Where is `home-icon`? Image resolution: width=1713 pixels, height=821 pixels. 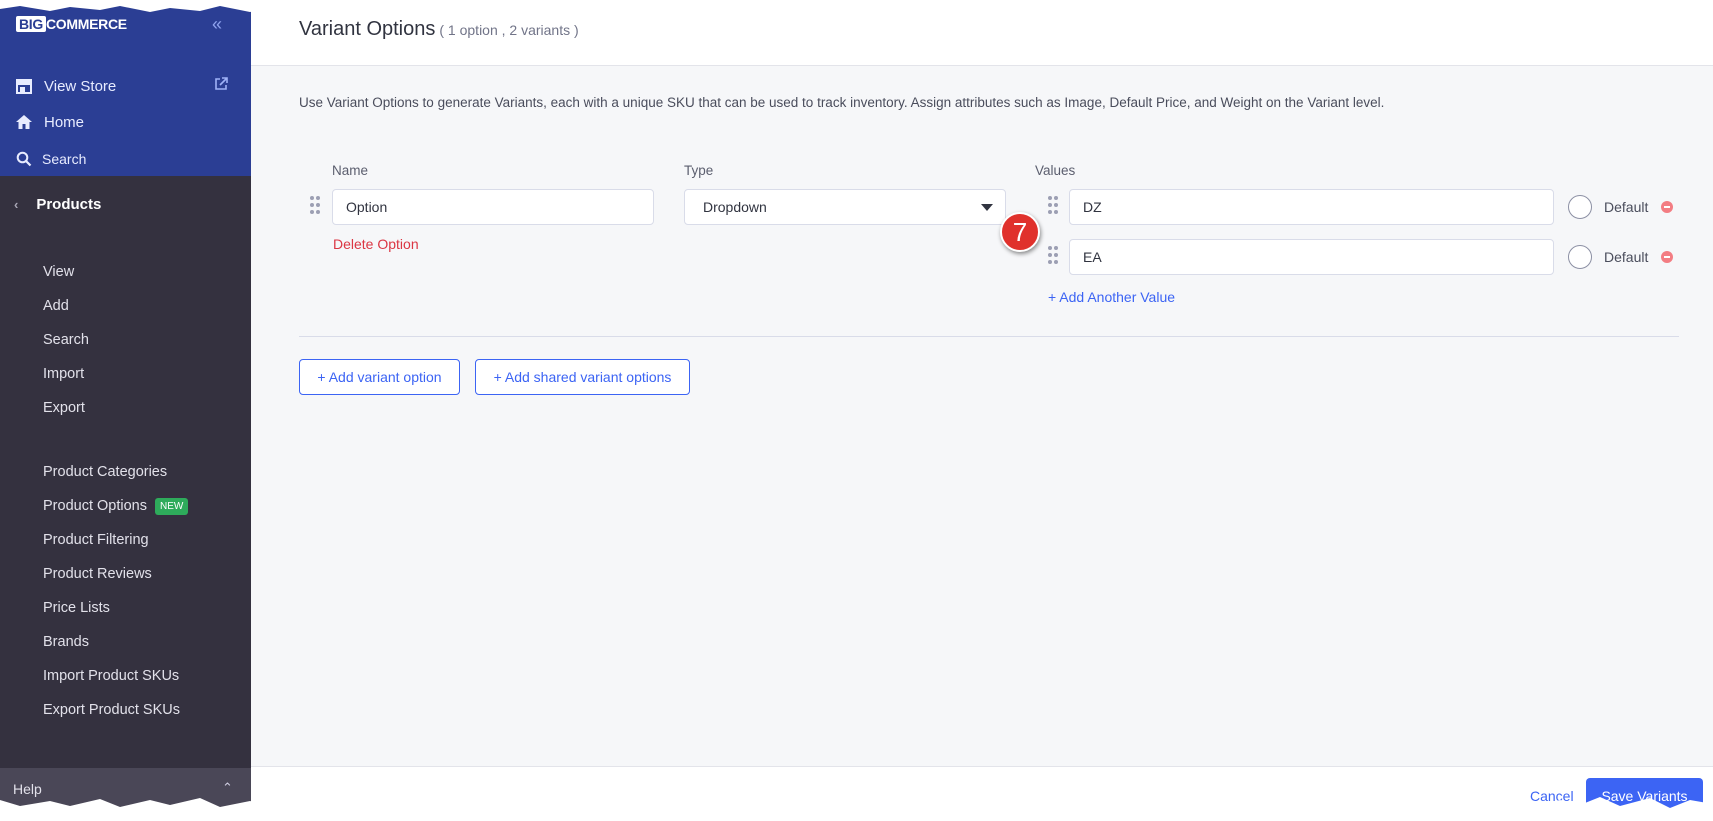
home-icon is located at coordinates (24, 122).